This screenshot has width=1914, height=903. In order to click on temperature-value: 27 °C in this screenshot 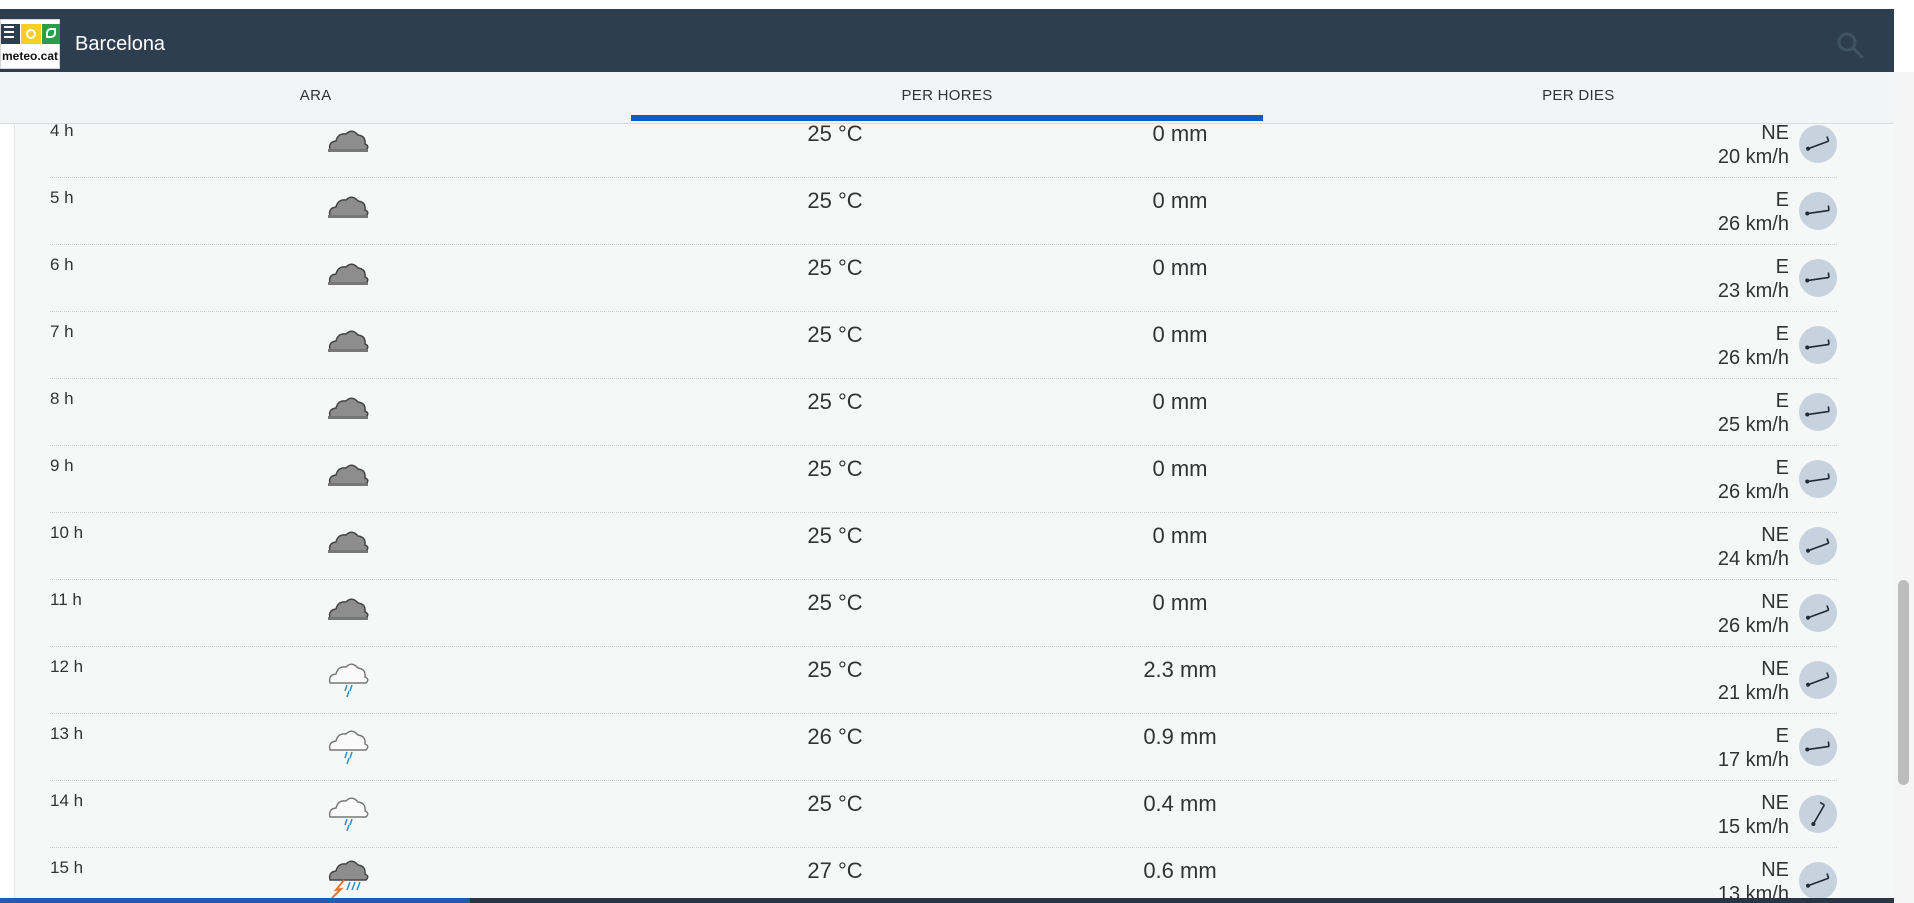, I will do `click(835, 870)`.